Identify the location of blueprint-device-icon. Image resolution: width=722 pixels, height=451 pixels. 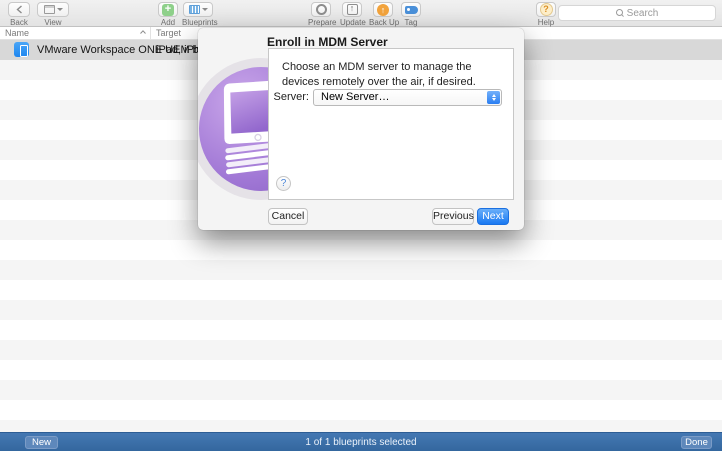
(21, 49).